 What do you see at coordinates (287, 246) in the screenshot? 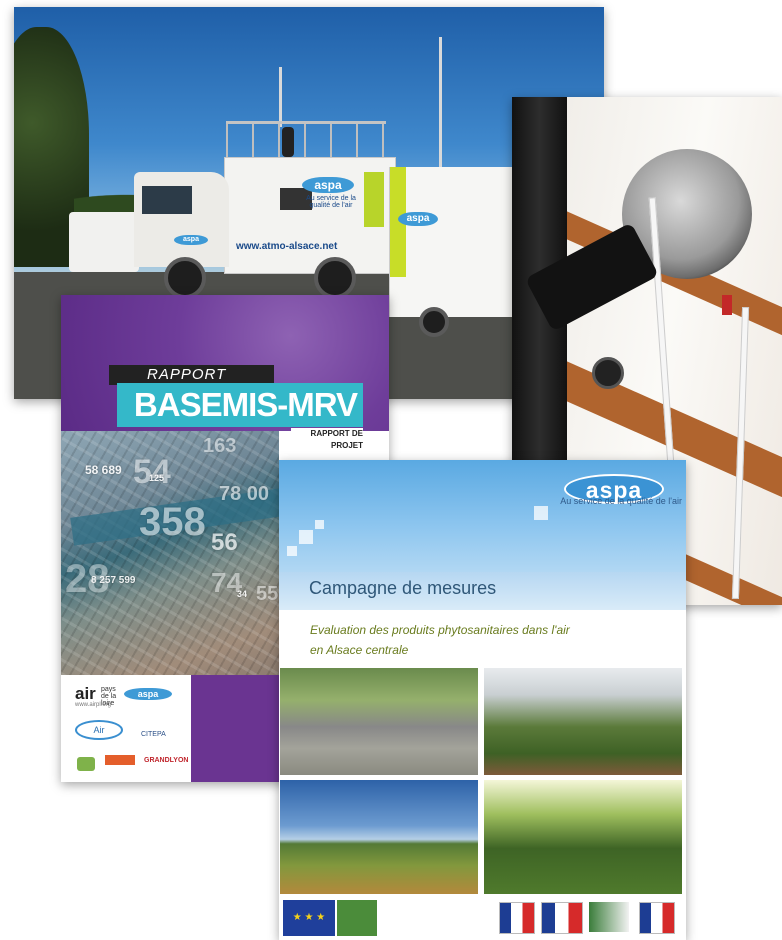
I see `truck-url: www.atmo-alsace.net` at bounding box center [287, 246].